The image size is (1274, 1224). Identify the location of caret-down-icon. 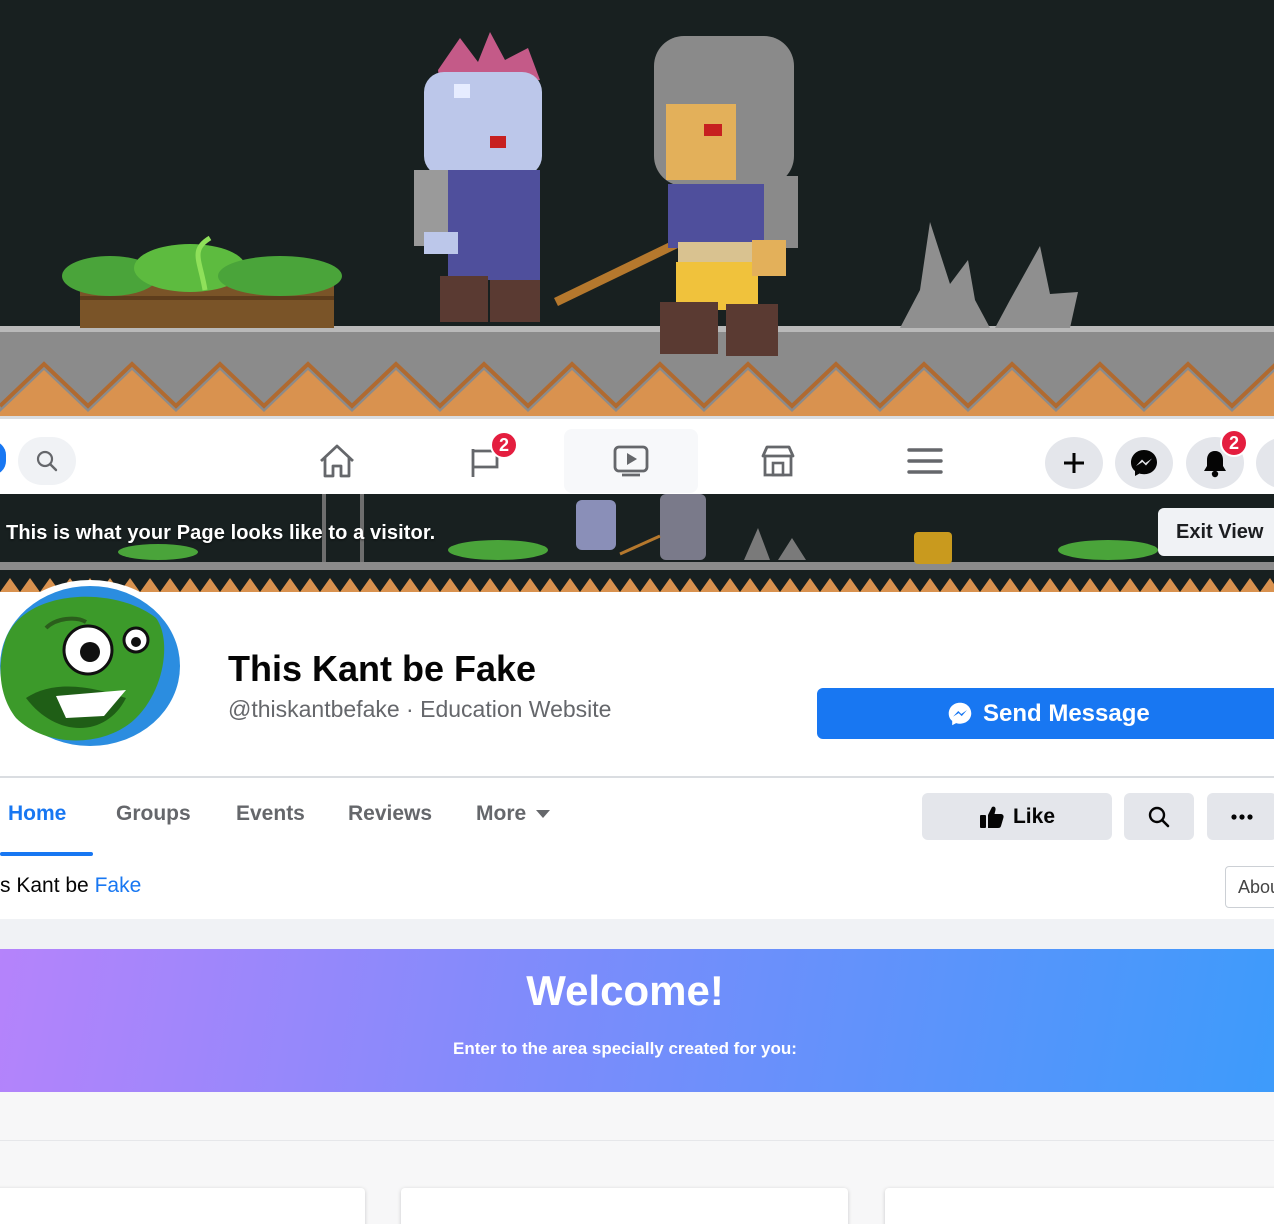
(543, 814).